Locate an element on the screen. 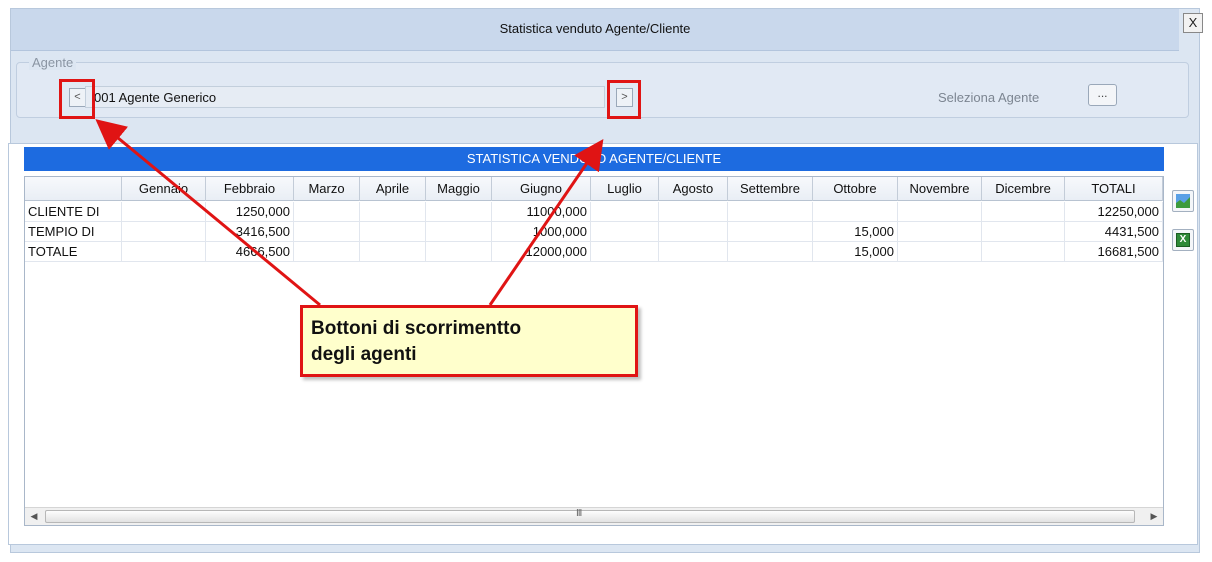  callout-line2: degli agenti is located at coordinates (364, 354).